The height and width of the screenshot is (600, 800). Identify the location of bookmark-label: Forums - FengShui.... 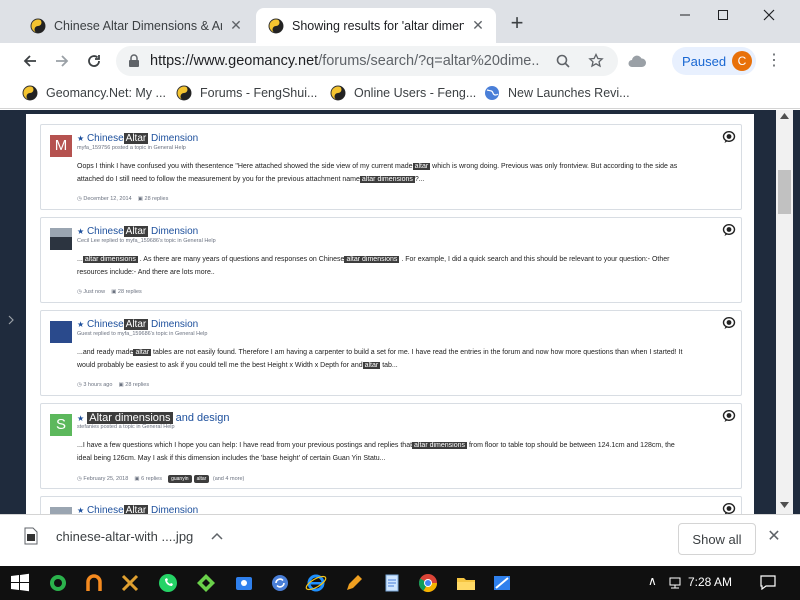
(259, 93).